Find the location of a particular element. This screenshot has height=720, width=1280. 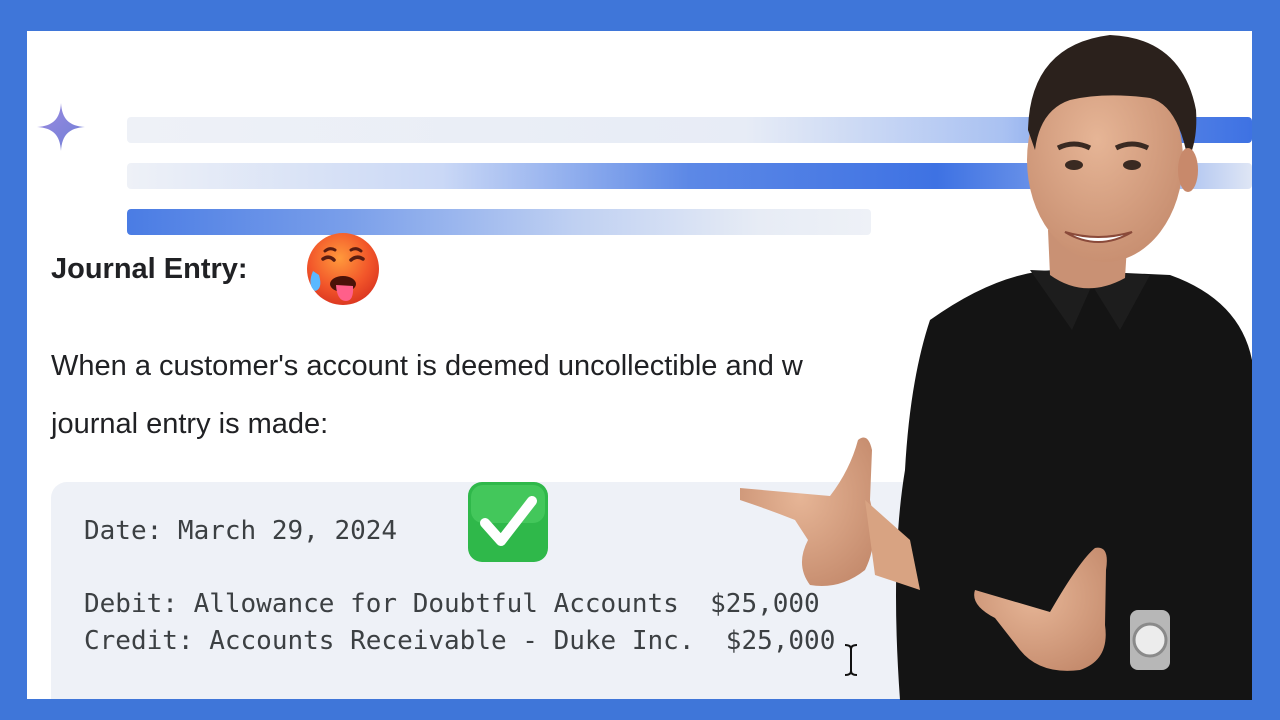

section-heading: Journal Entry: is located at coordinates (149, 269).